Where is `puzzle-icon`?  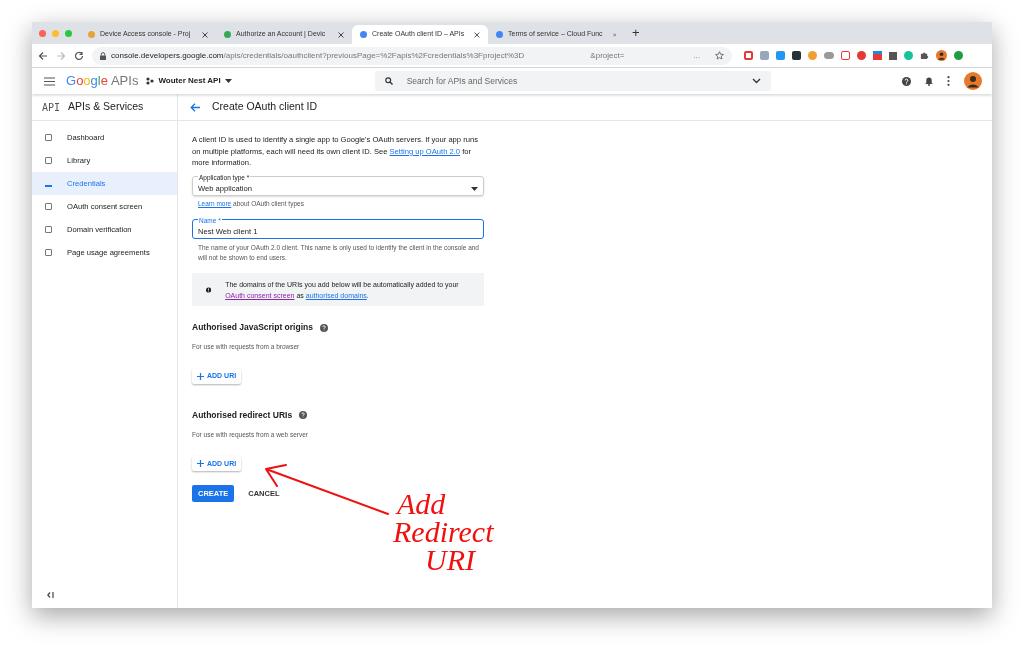 puzzle-icon is located at coordinates (924, 55).